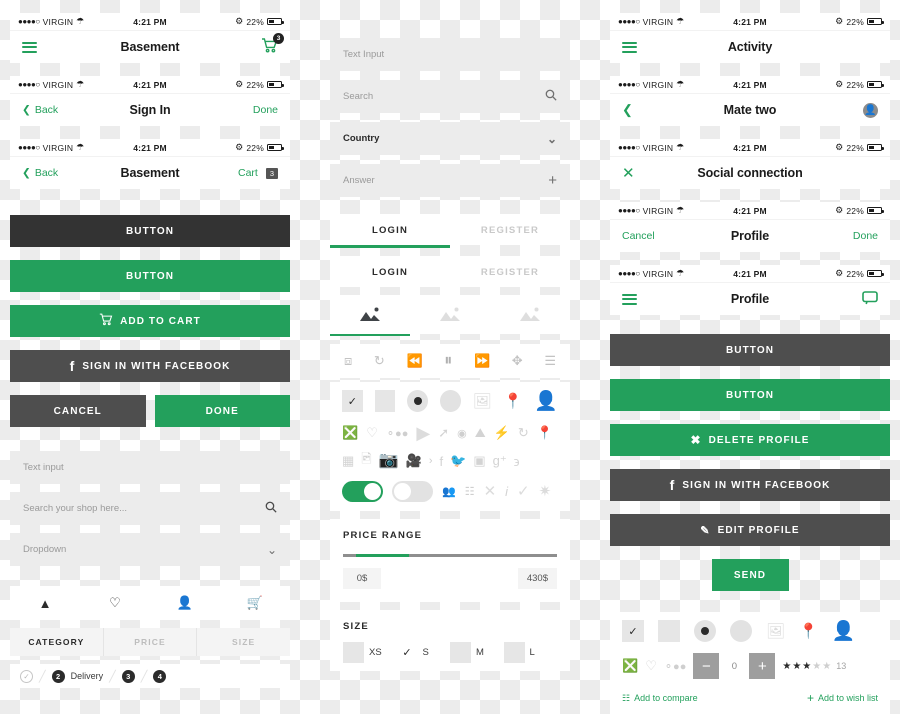 The height and width of the screenshot is (714, 900). I want to click on image-icon: ⛰, so click(480, 433).